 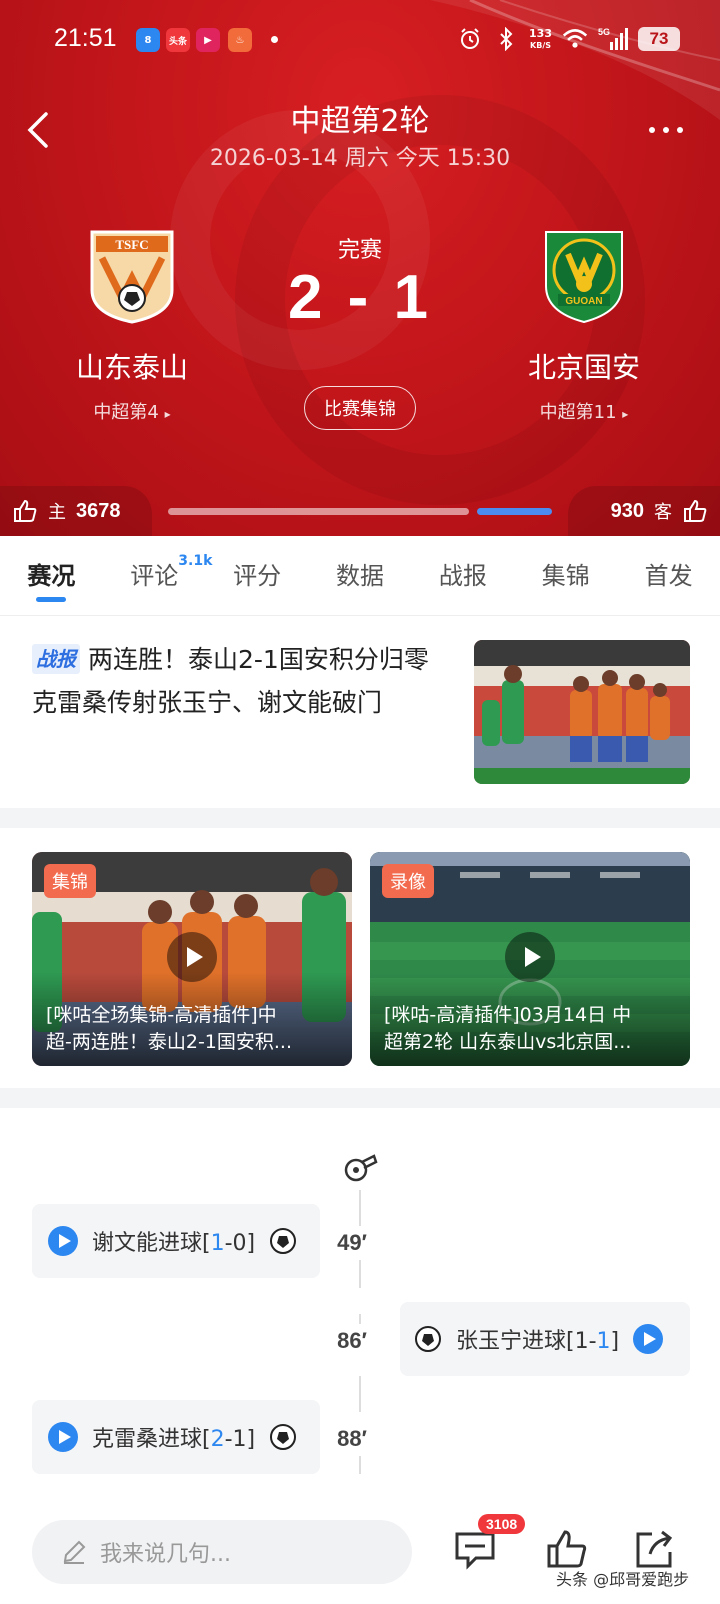 I want to click on match-report-text: 战报 两连胜！泰山2-1国安积分归零 克雷桑传射张玉宁、谢文能破门, so click(x=238, y=681).